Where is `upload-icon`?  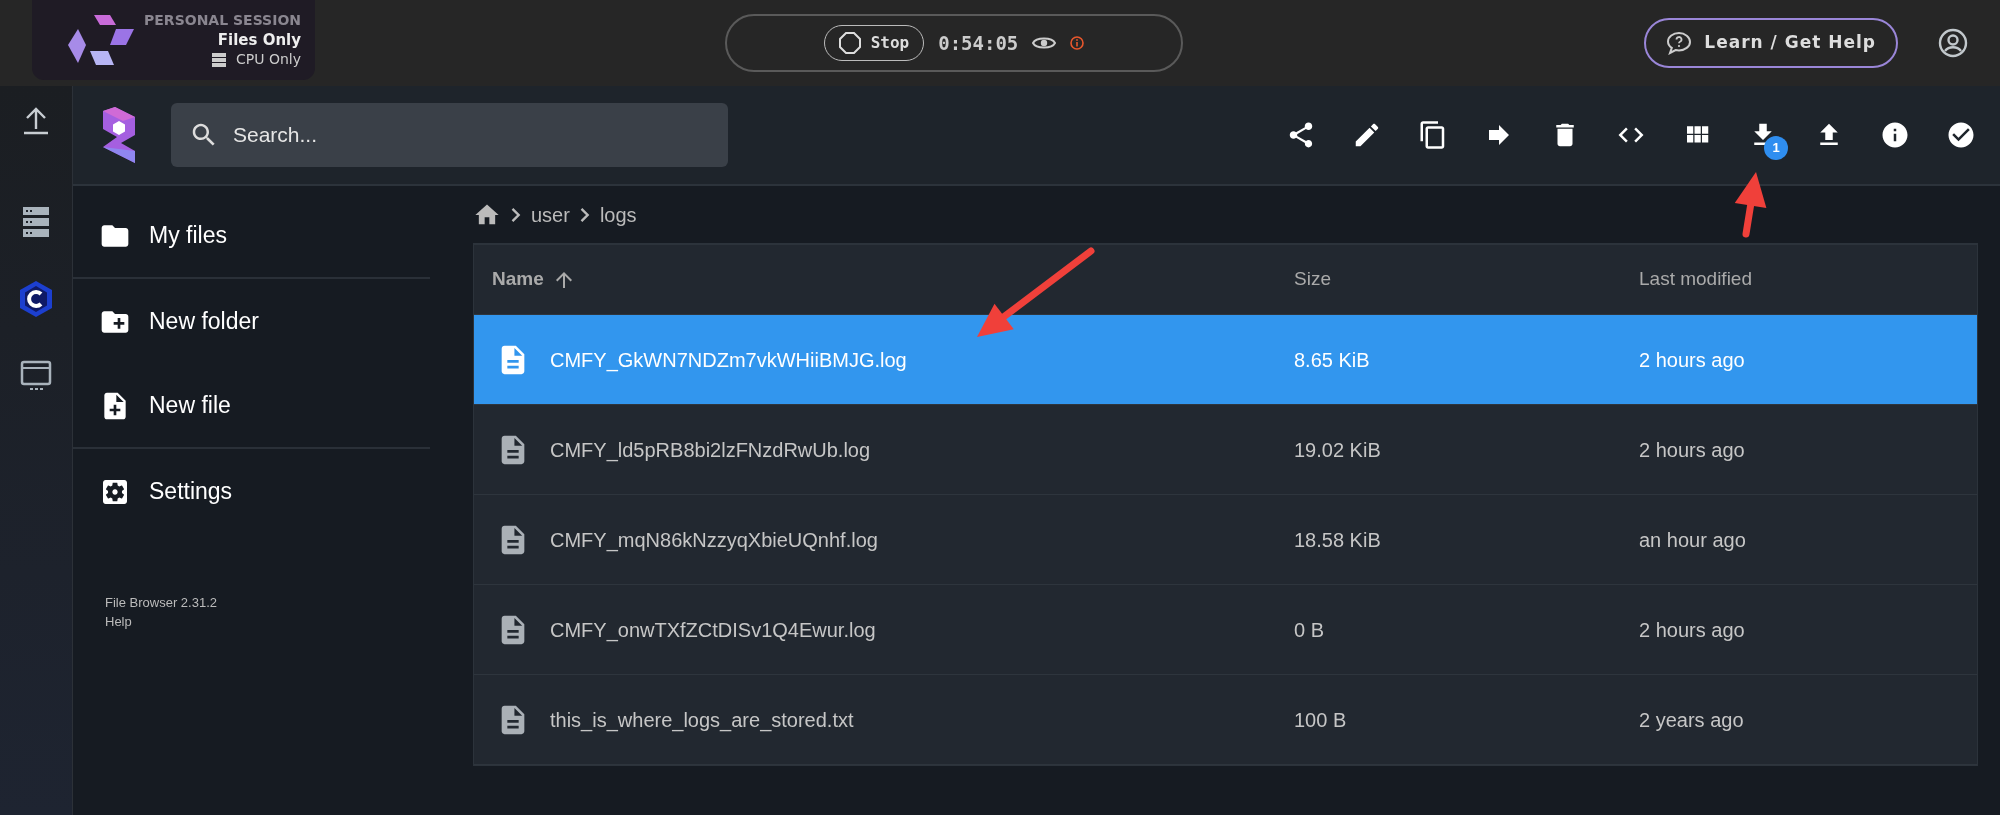 upload-icon is located at coordinates (36, 121).